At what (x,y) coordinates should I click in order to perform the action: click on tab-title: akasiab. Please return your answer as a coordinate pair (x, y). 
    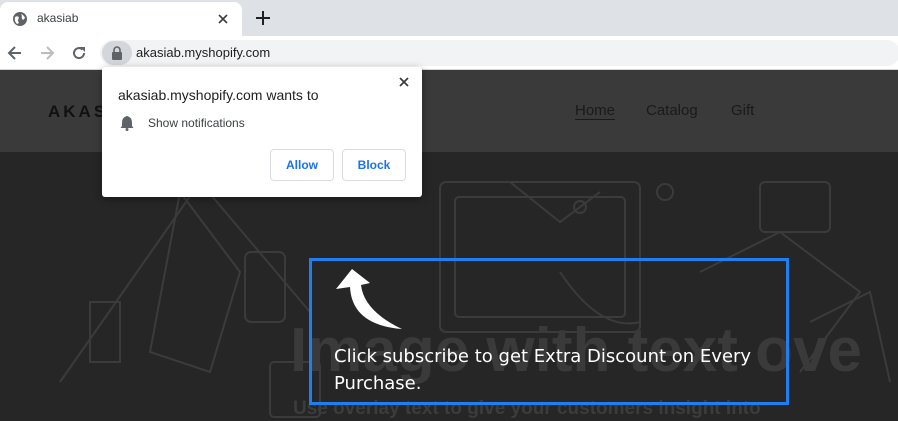
    Looking at the image, I should click on (58, 18).